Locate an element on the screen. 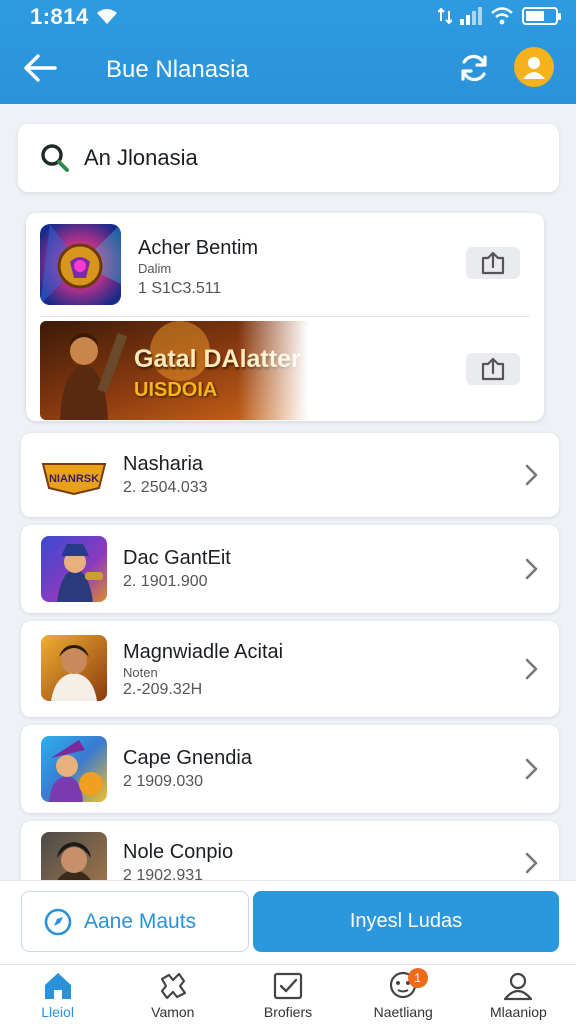 This screenshot has height=1024, width=576. compass-icon is located at coordinates (58, 921).